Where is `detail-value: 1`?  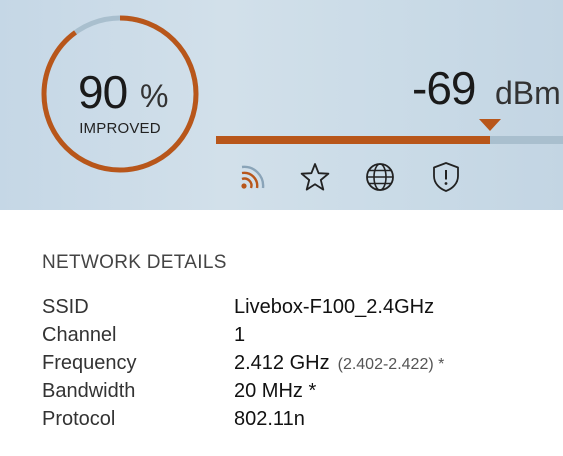
detail-value: 1 is located at coordinates (239, 335).